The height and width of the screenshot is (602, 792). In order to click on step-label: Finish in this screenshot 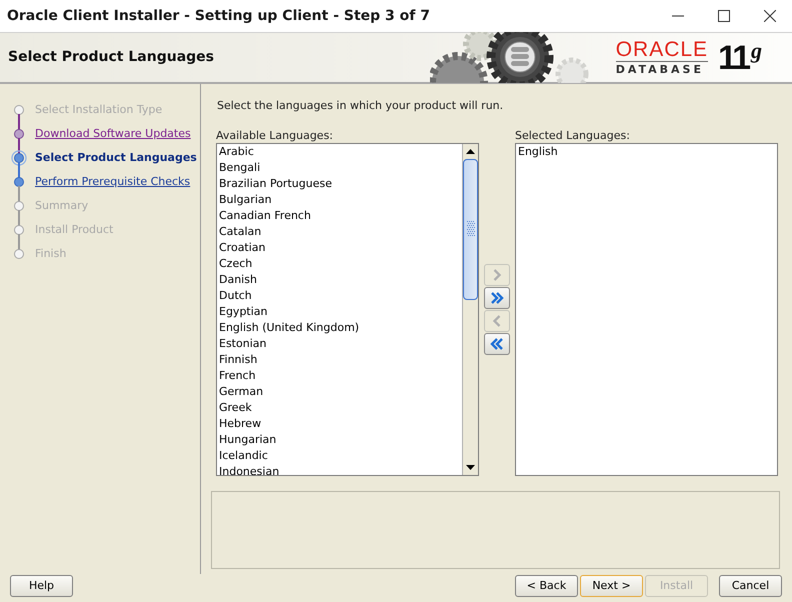, I will do `click(50, 254)`.